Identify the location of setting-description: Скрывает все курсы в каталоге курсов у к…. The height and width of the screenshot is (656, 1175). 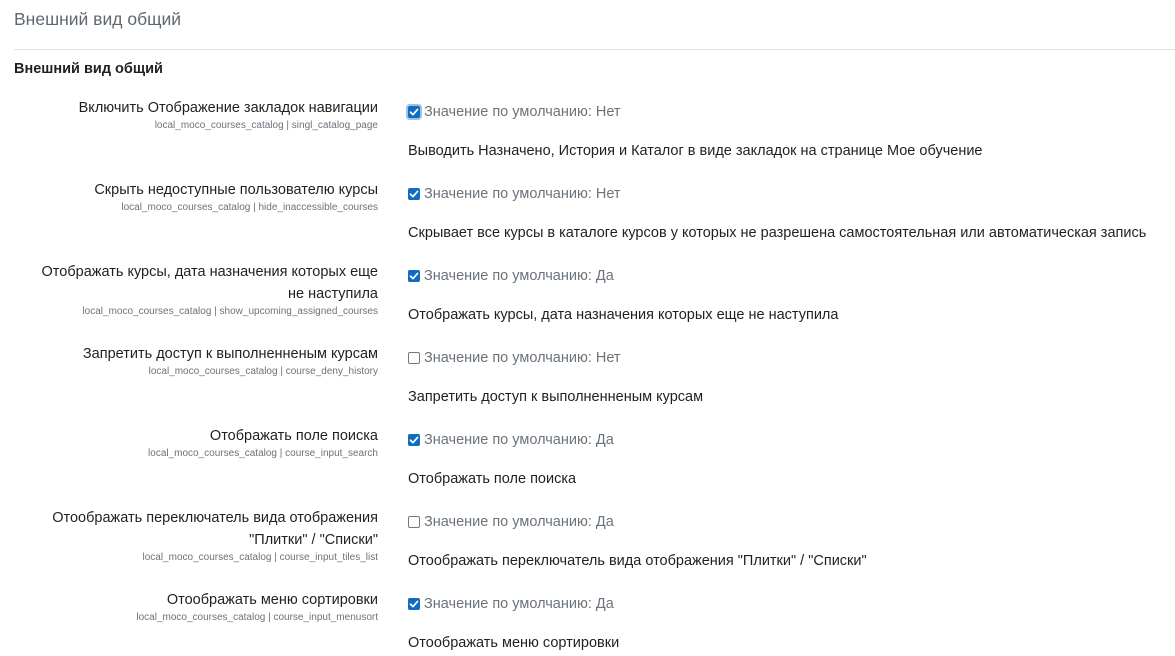
(777, 233).